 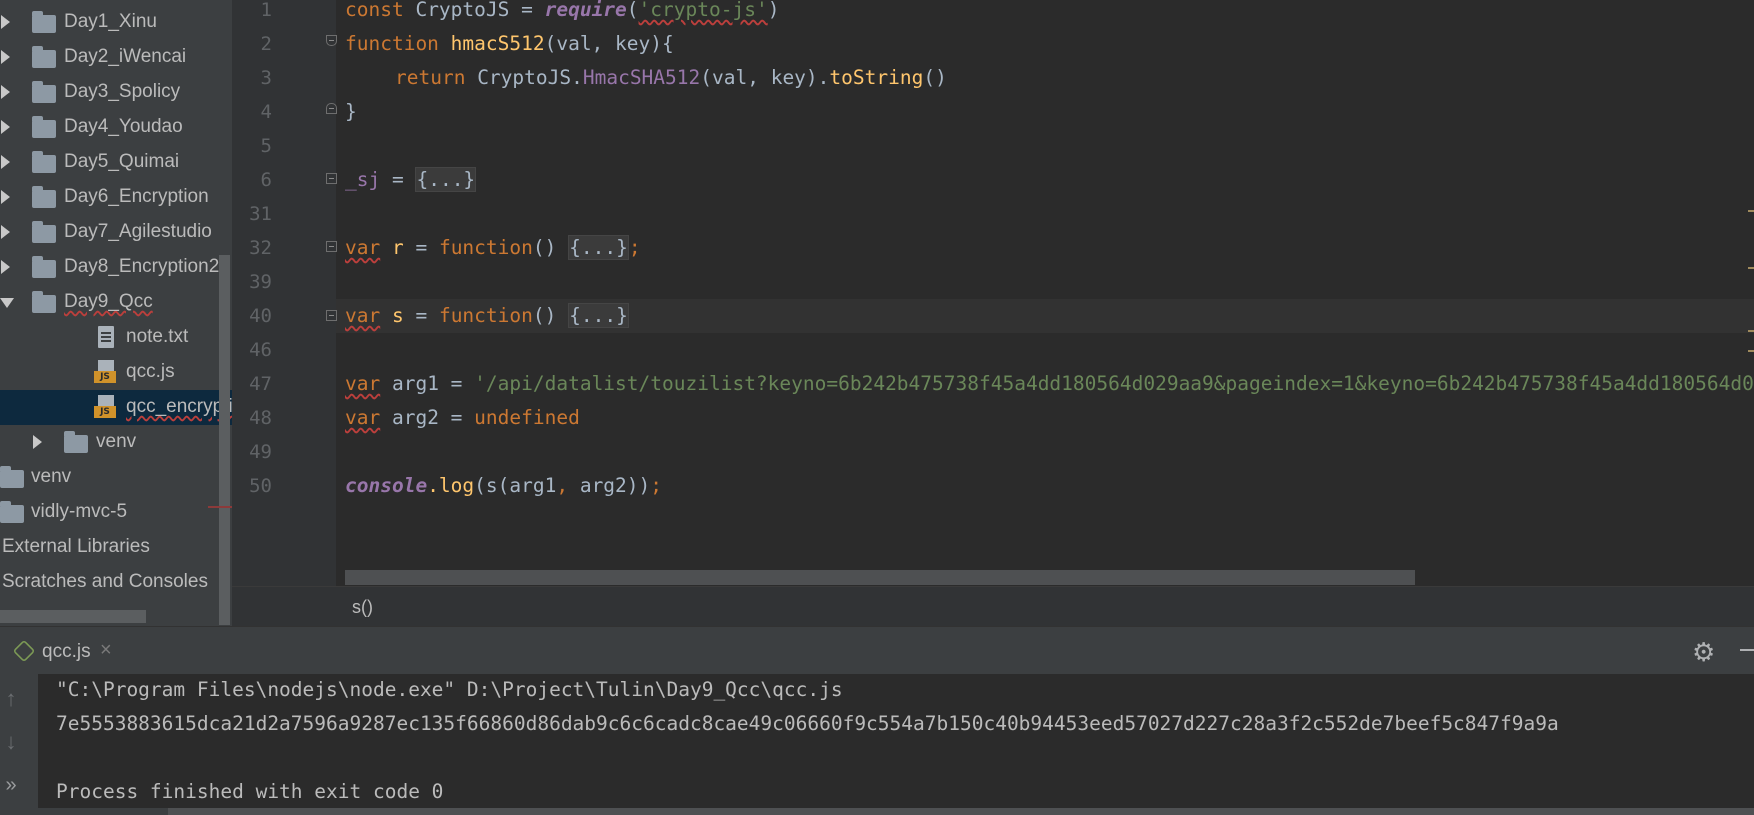 What do you see at coordinates (1703, 652) in the screenshot?
I see `gear-icon: ⚙` at bounding box center [1703, 652].